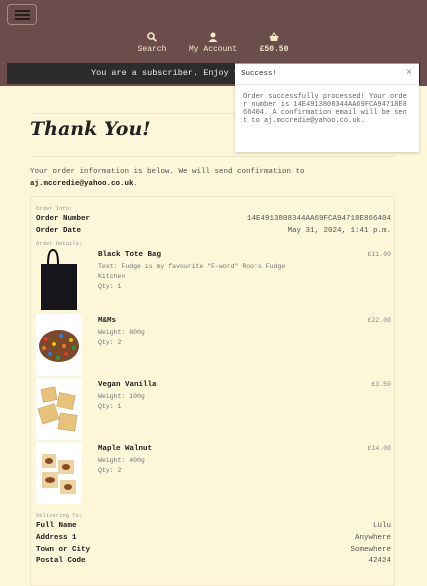 This screenshot has width=427, height=586. I want to click on basket-total: £50.50, so click(274, 49).